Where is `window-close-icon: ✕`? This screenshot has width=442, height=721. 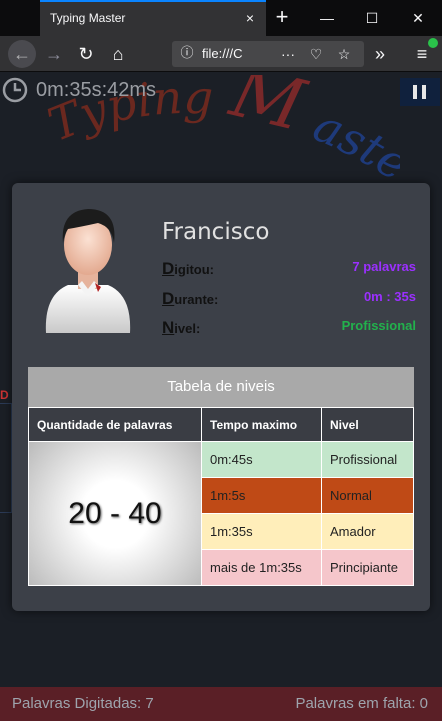 window-close-icon: ✕ is located at coordinates (418, 18).